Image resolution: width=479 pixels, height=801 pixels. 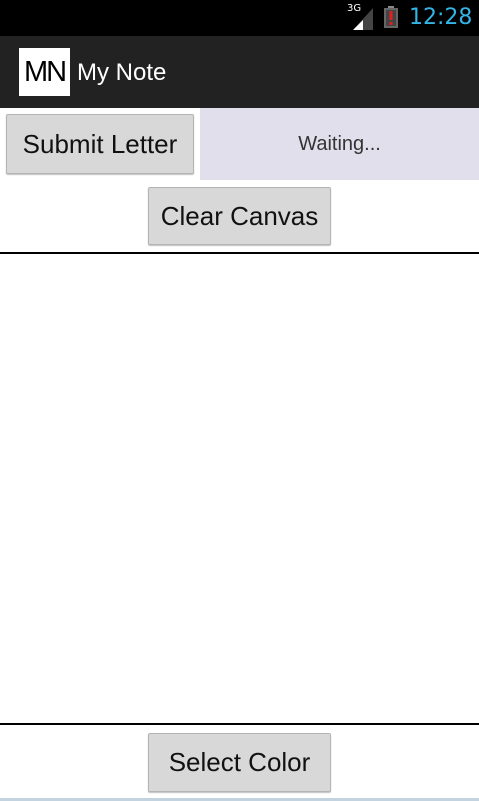 I want to click on signal-icon: 3G, so click(x=361, y=17).